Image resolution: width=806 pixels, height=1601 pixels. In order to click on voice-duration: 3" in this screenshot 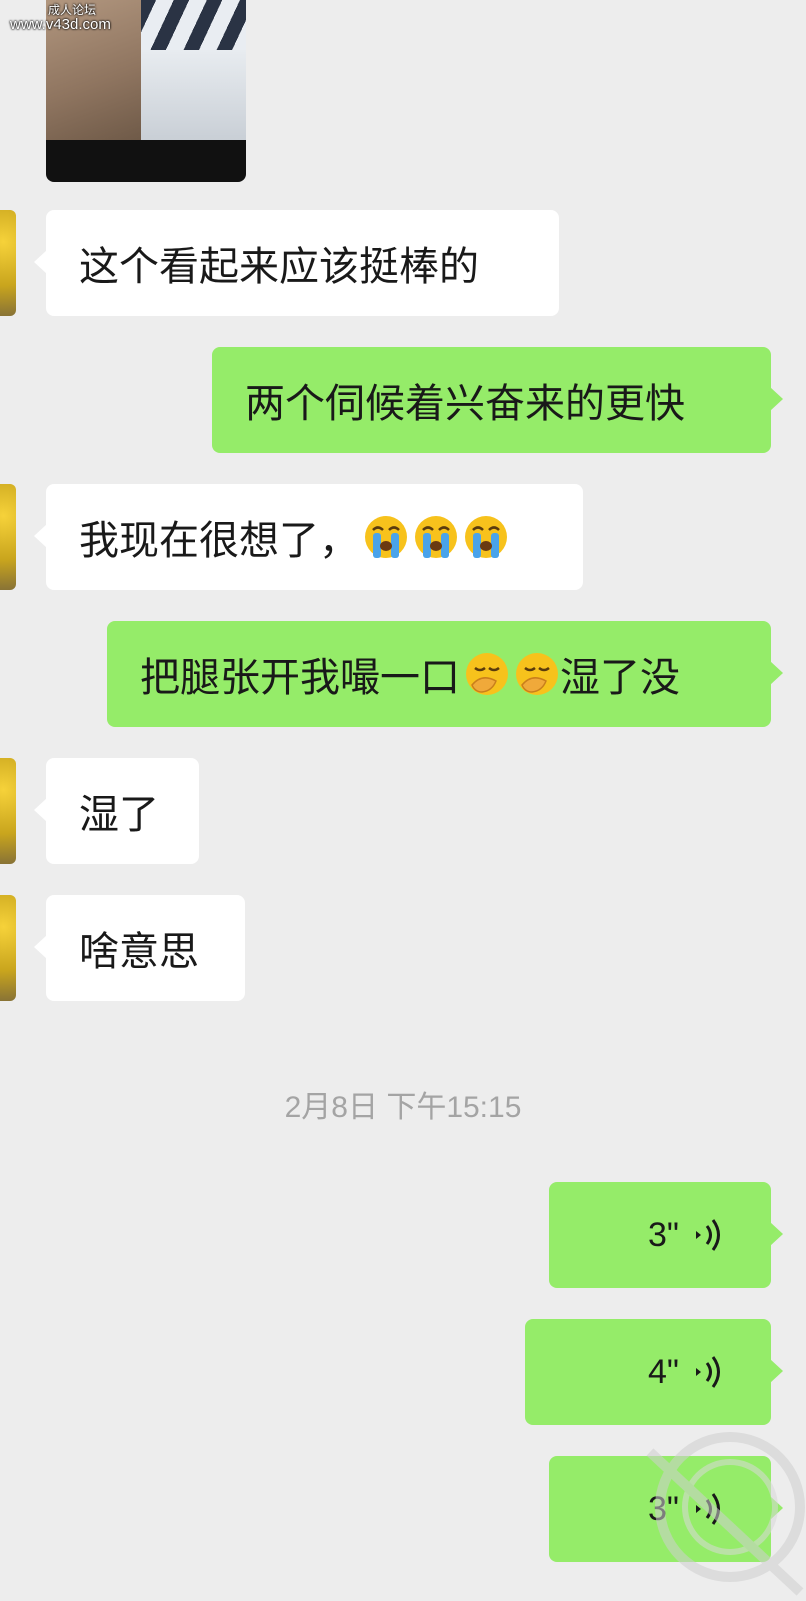, I will do `click(663, 1234)`.